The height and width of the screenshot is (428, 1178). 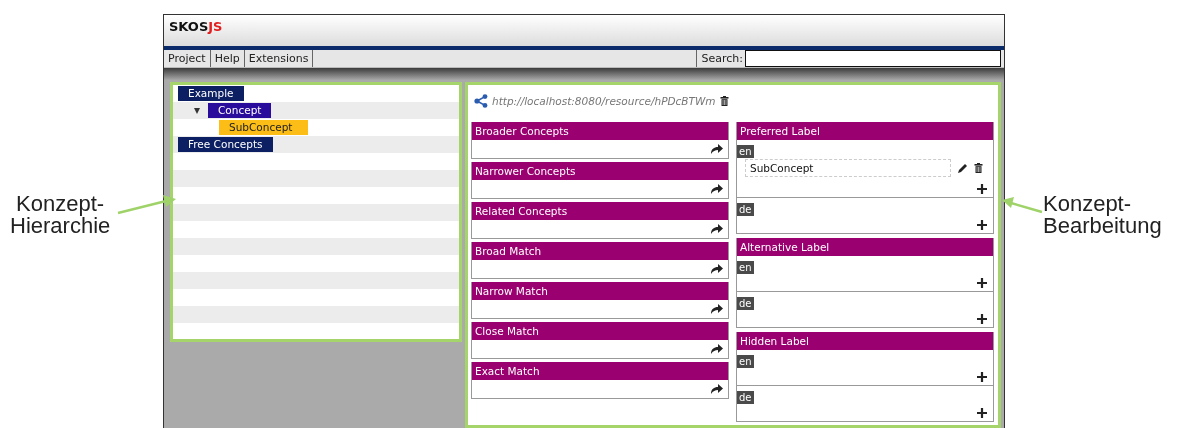 What do you see at coordinates (600, 251) in the screenshot?
I see `section-header: Broad Match` at bounding box center [600, 251].